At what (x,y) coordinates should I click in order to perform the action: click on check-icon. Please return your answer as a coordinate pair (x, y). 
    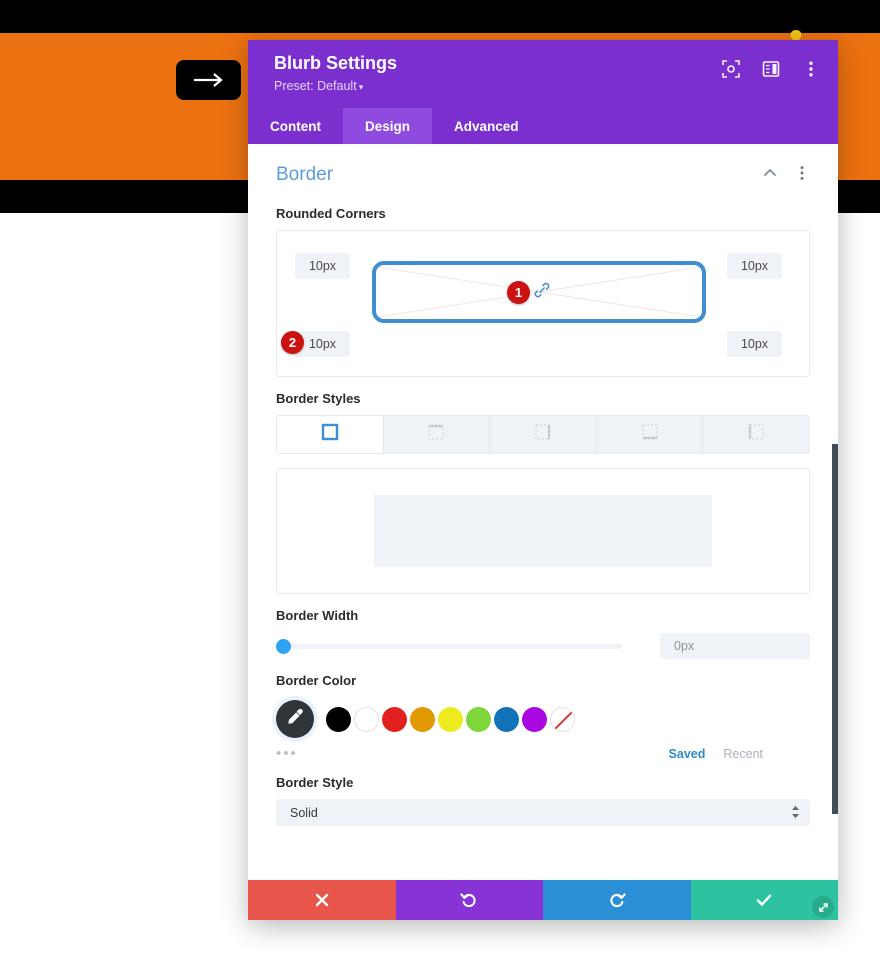
    Looking at the image, I should click on (764, 900).